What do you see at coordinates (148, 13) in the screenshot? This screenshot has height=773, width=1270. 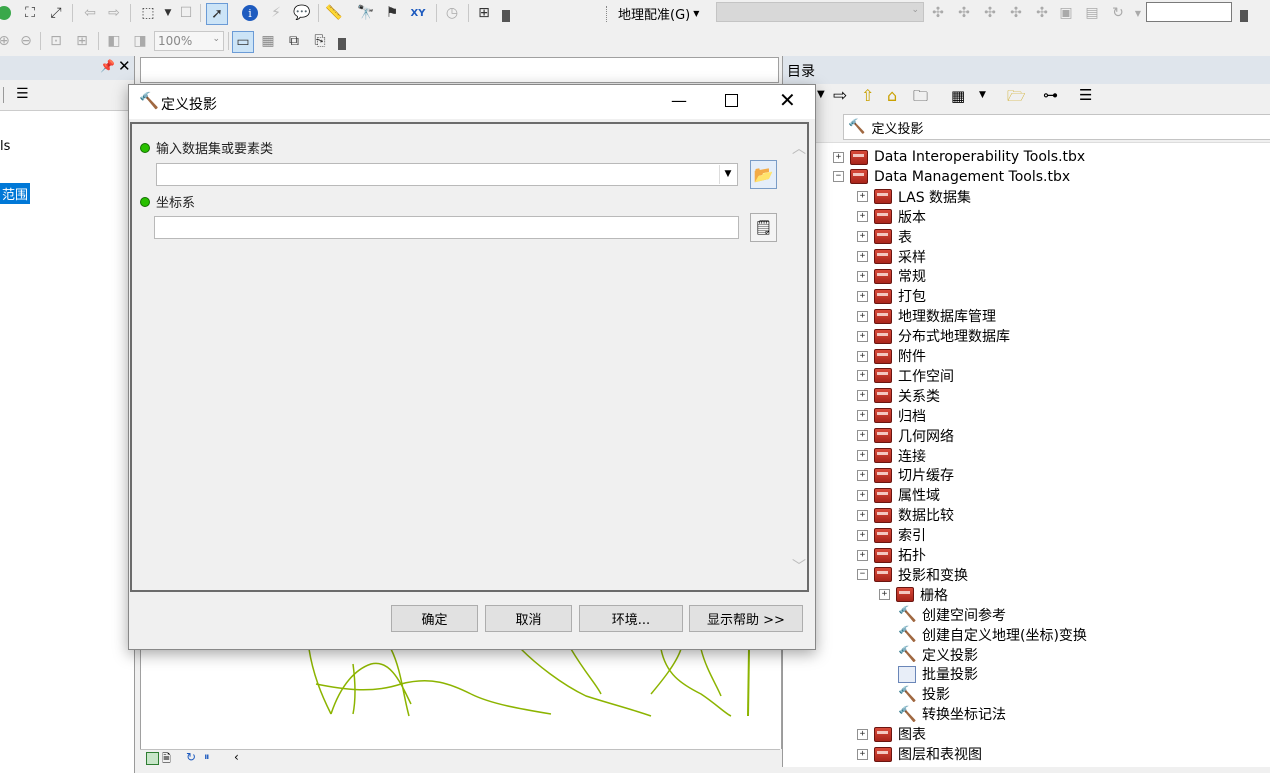 I see `select-features-icon: ⬚` at bounding box center [148, 13].